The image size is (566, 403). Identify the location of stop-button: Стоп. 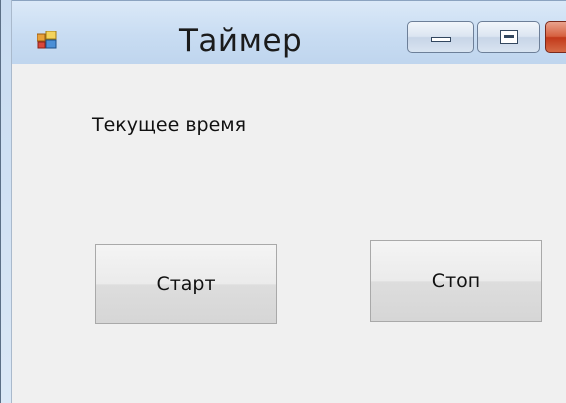
(456, 281).